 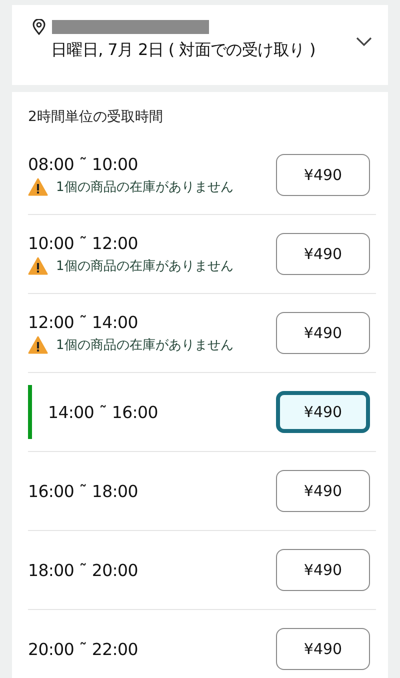 What do you see at coordinates (83, 570) in the screenshot?
I see `time-range: 18:00 ˜ 20:00` at bounding box center [83, 570].